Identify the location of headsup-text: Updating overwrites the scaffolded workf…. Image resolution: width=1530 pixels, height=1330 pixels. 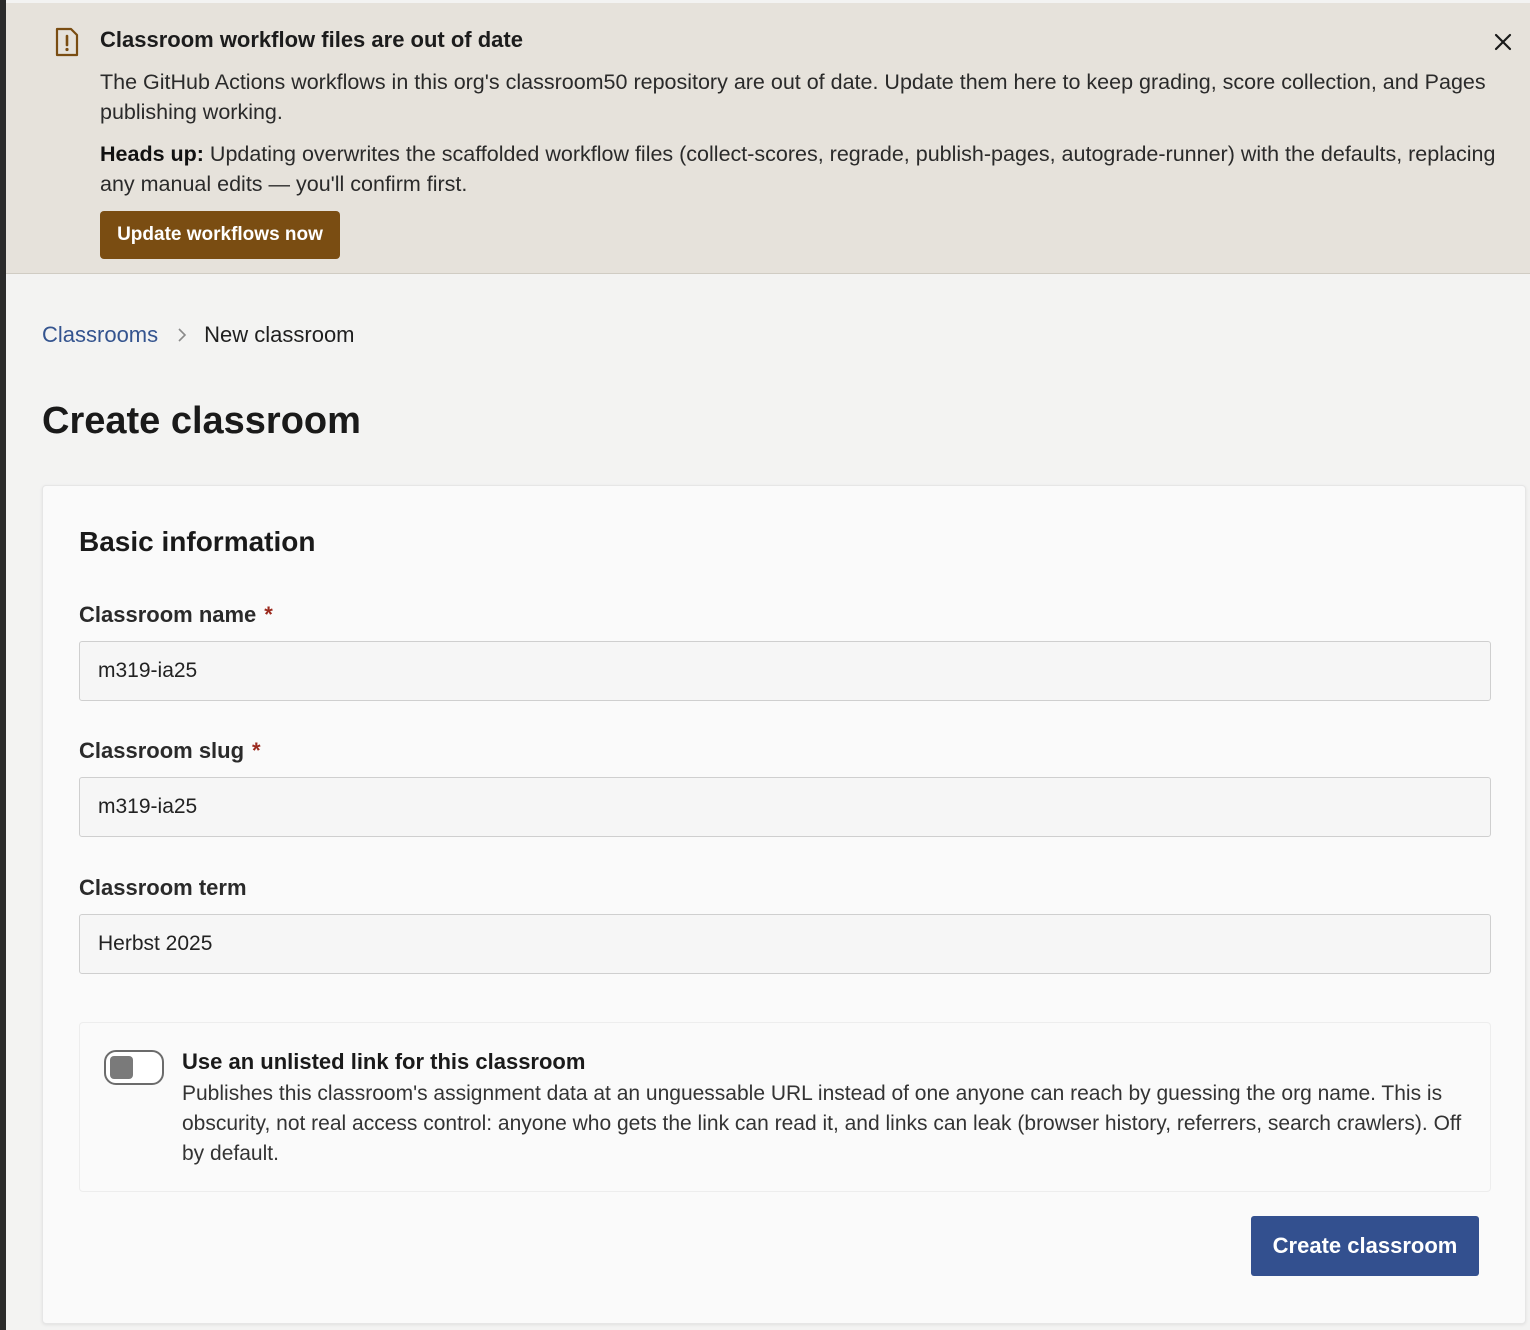
(798, 169).